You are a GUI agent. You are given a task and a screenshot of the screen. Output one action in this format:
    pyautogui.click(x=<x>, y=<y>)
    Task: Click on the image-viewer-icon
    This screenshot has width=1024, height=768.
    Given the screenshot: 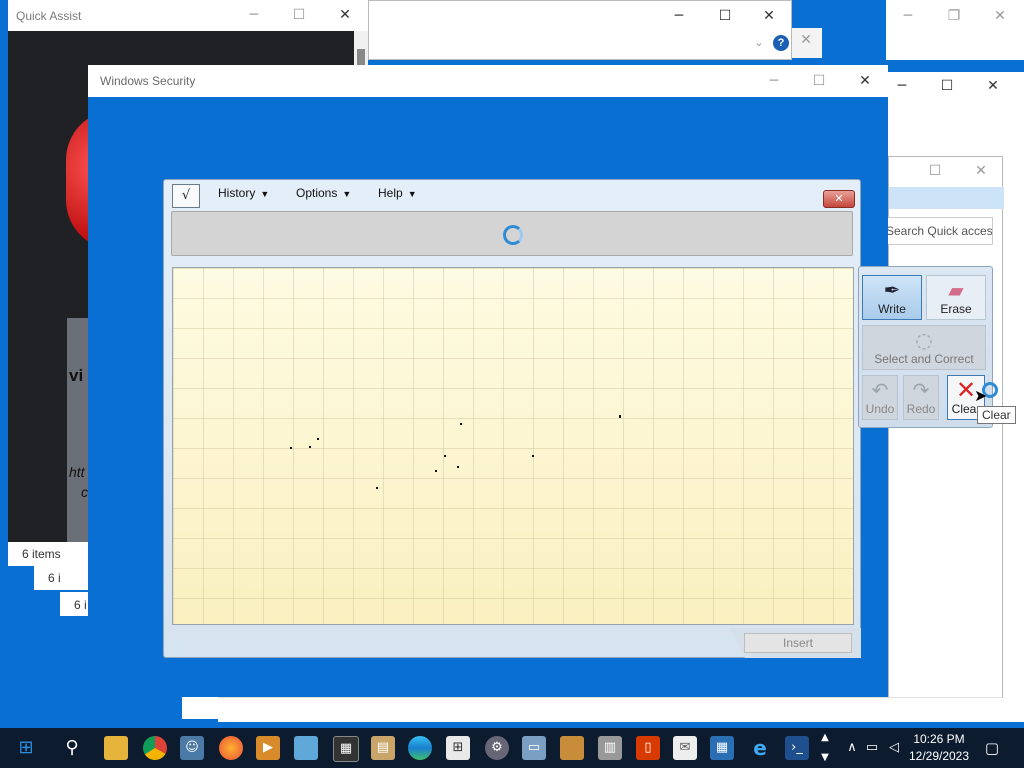 What is the action you would take?
    pyautogui.click(x=306, y=748)
    